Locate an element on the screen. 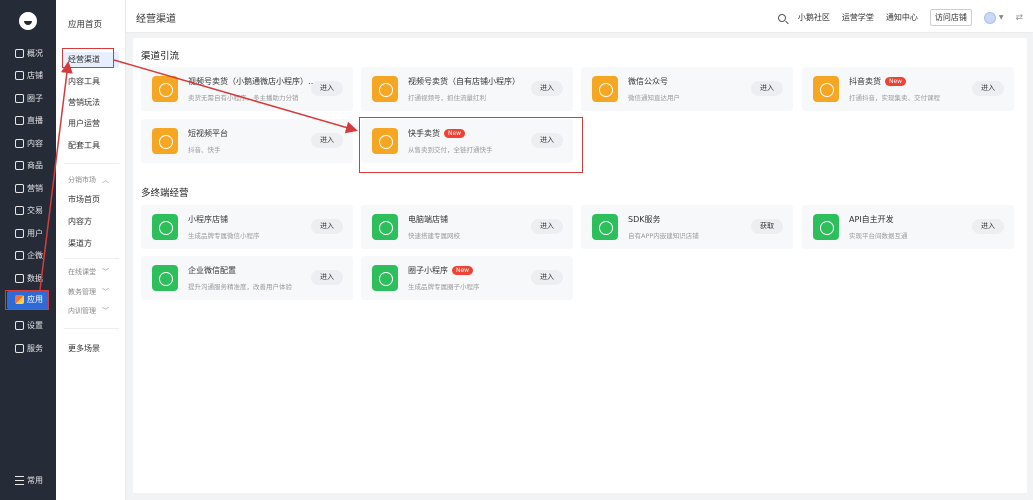  sidebar-item-content: 内容 is located at coordinates (28, 143).